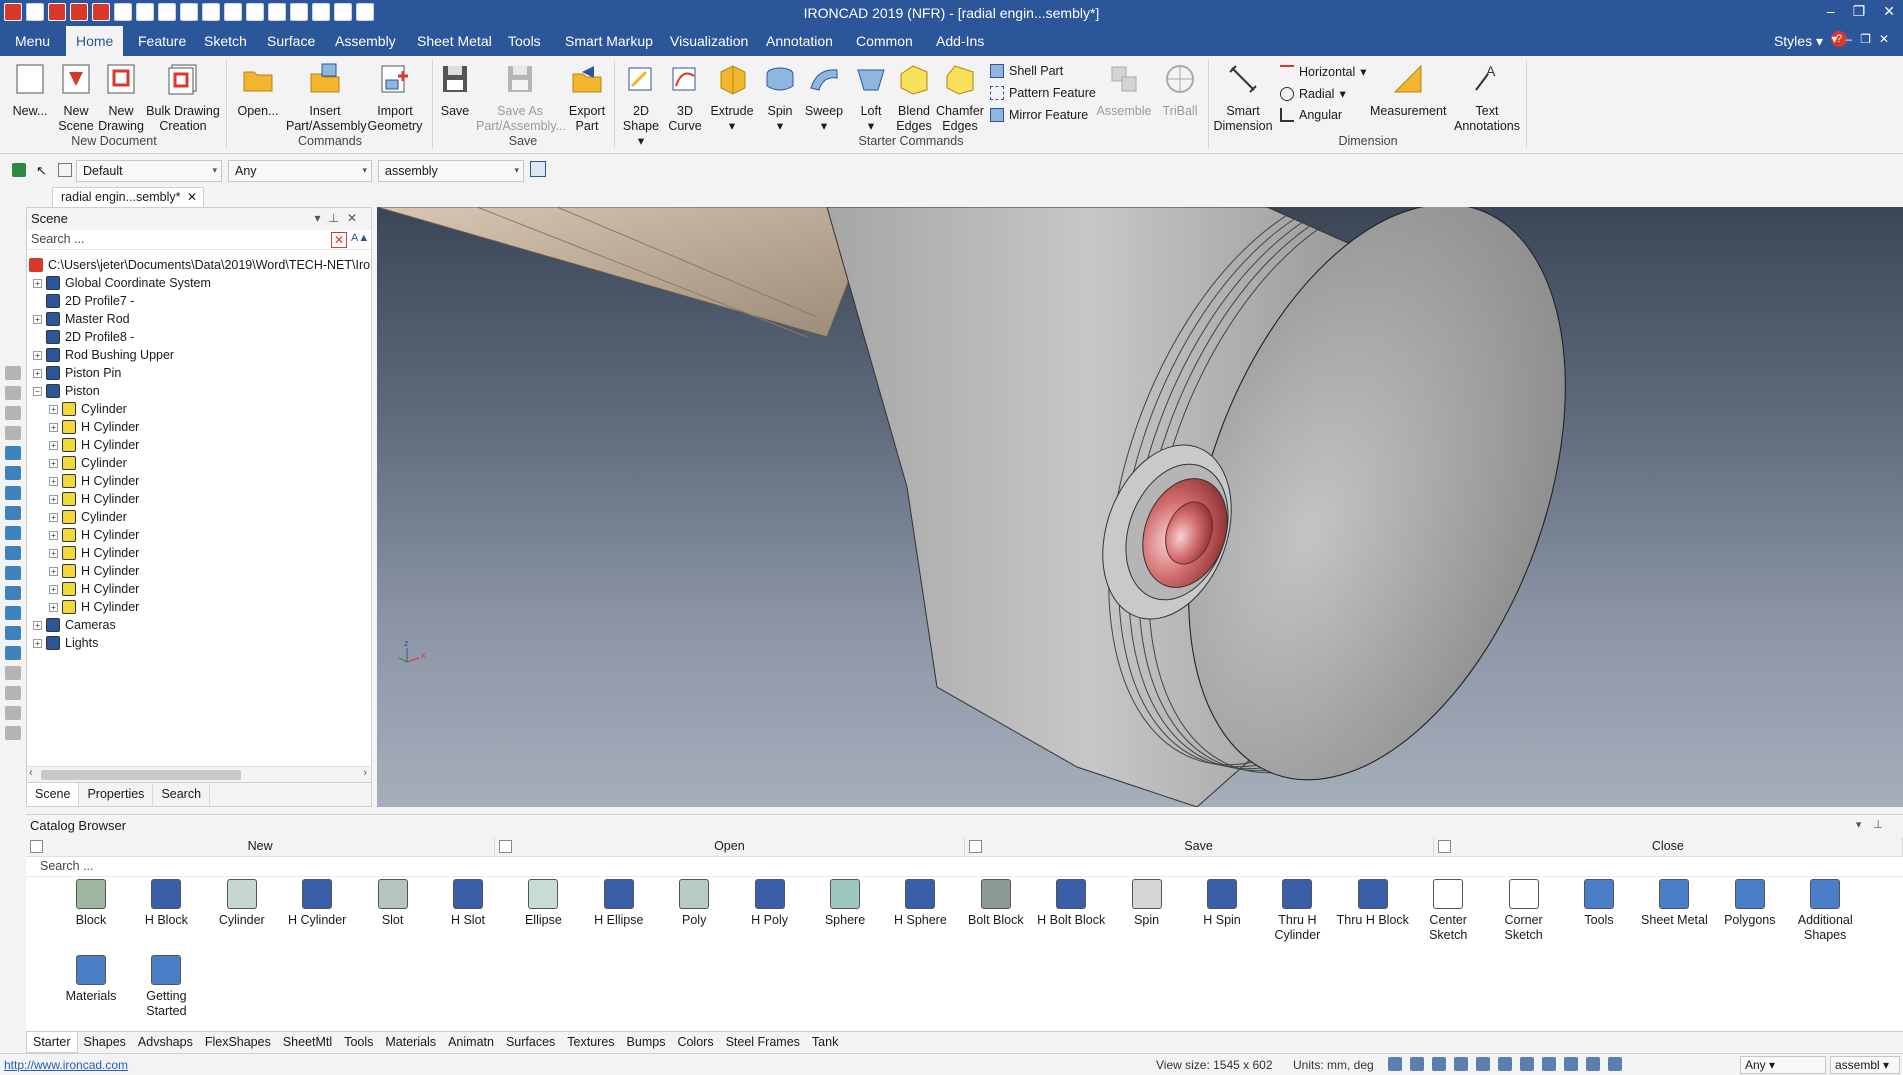 The height and width of the screenshot is (1075, 1903). Describe the element at coordinates (1505, 1064) in the screenshot. I see `render-icon` at that location.